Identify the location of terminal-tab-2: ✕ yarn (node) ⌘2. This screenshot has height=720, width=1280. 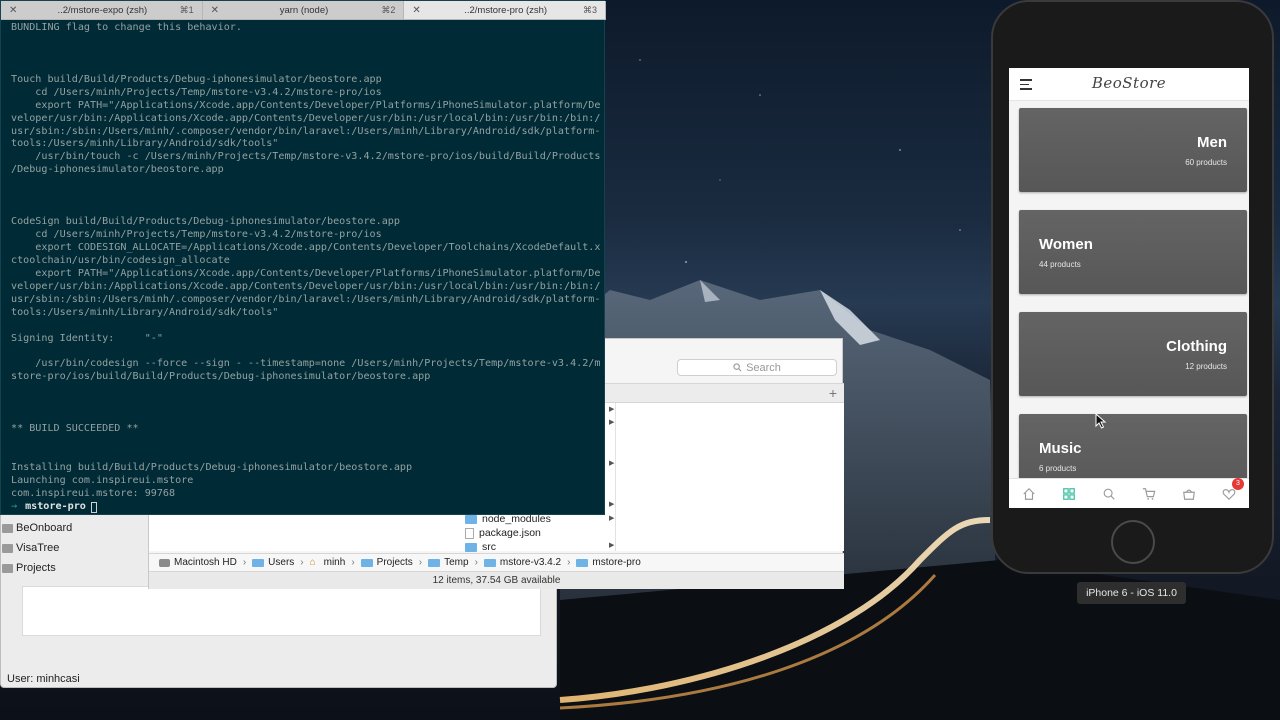
(303, 10).